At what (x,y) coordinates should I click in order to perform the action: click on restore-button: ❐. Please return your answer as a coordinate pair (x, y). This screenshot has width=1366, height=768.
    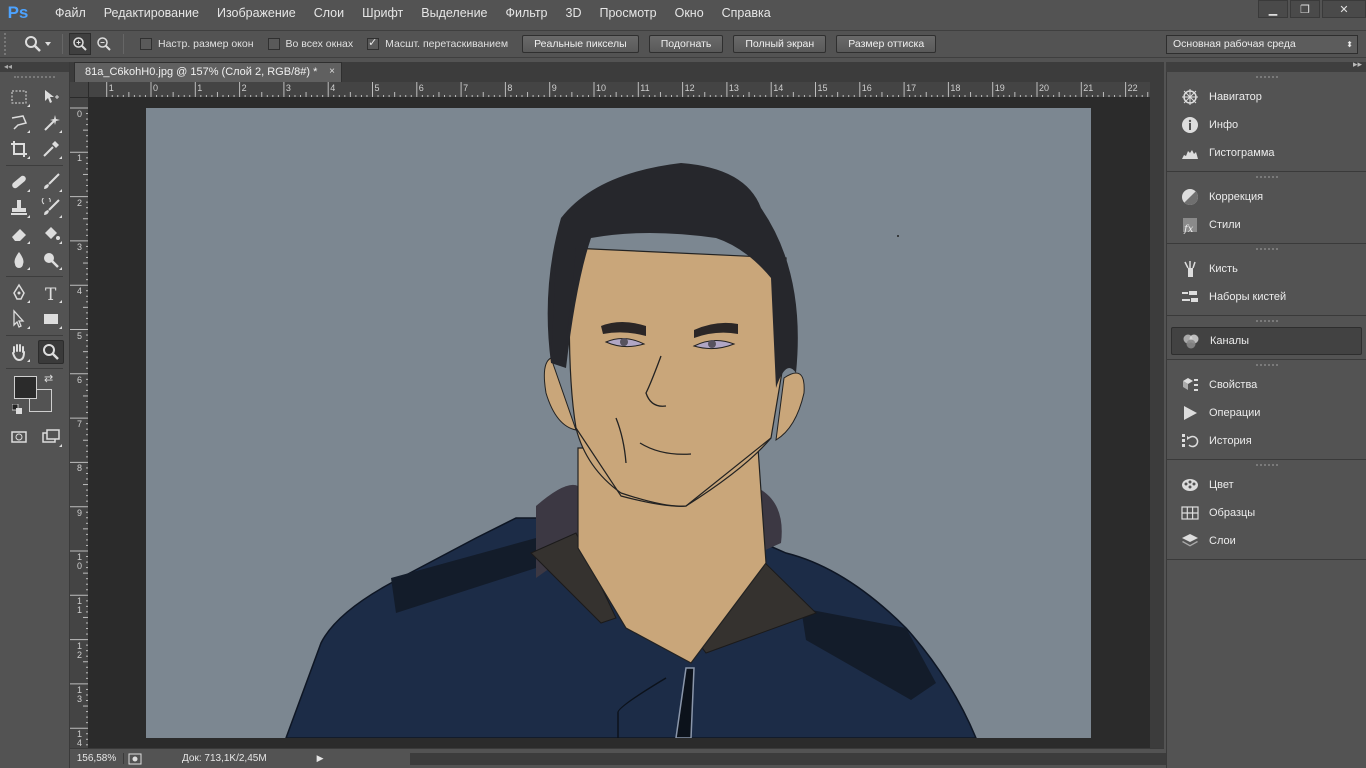
    Looking at the image, I should click on (1305, 9).